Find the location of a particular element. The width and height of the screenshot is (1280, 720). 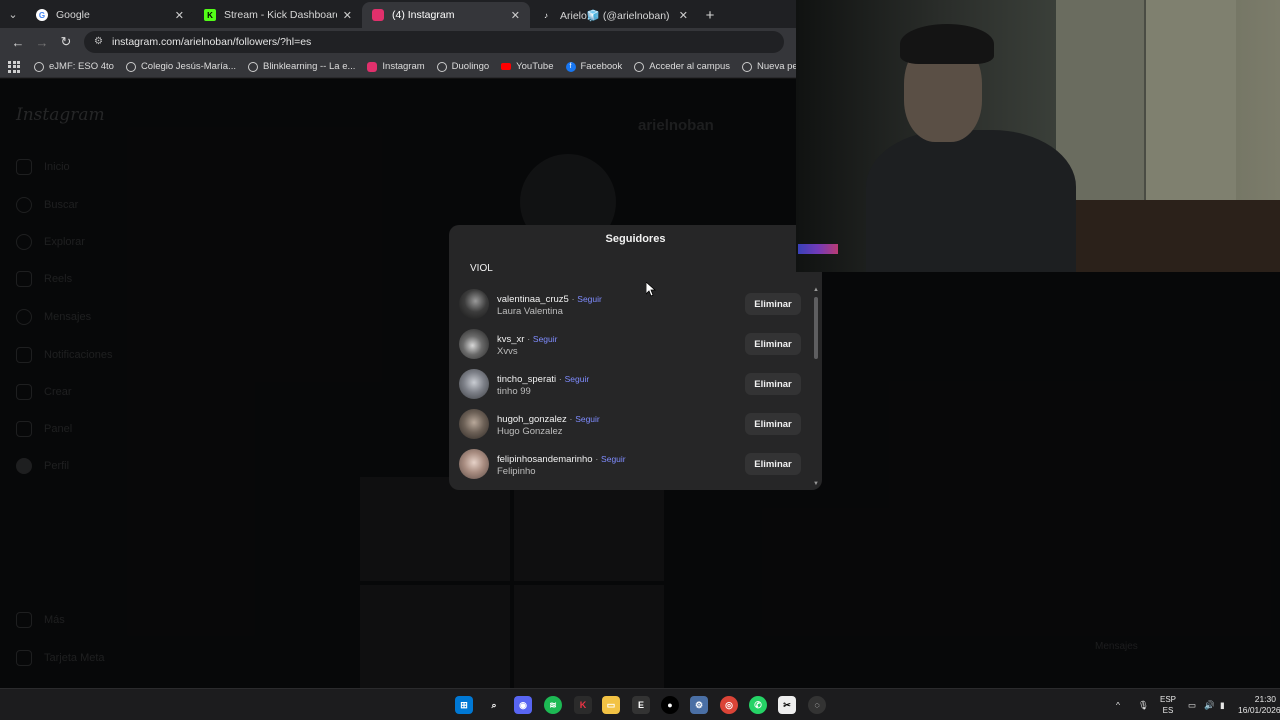

bookmark-item: eJMF: ESO 4to is located at coordinates (74, 66).